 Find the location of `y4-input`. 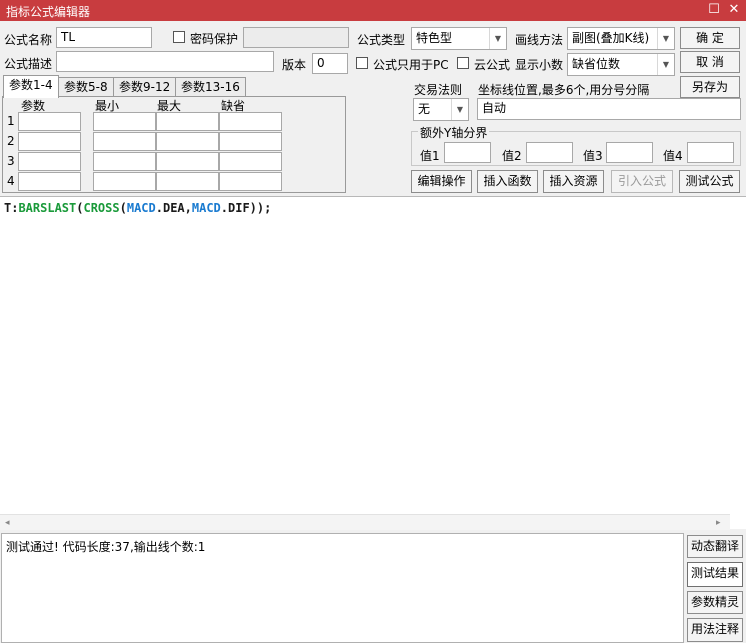

y4-input is located at coordinates (710, 152).